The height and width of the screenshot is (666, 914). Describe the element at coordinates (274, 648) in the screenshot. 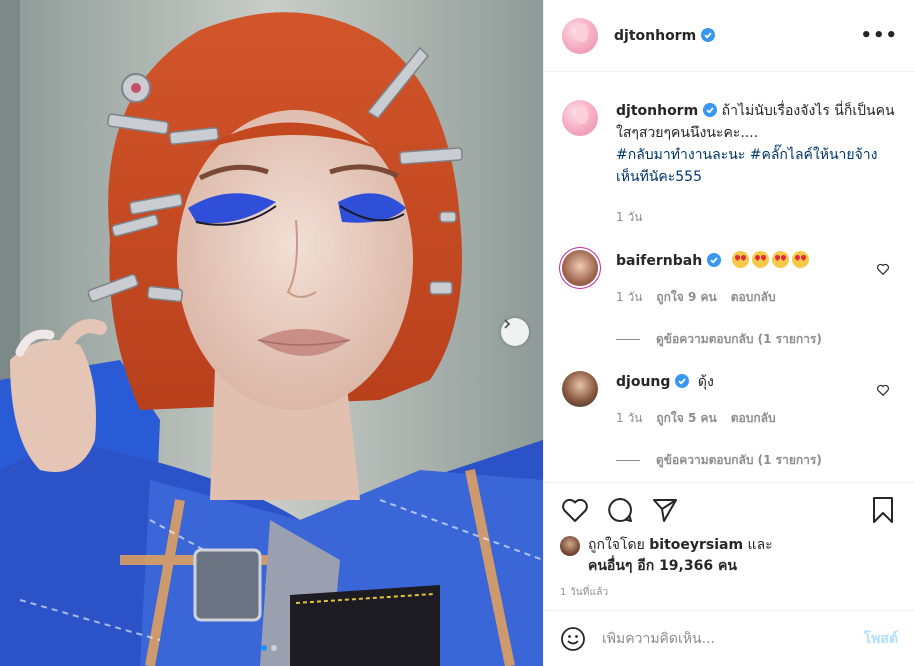

I see `carousel-dot` at that location.